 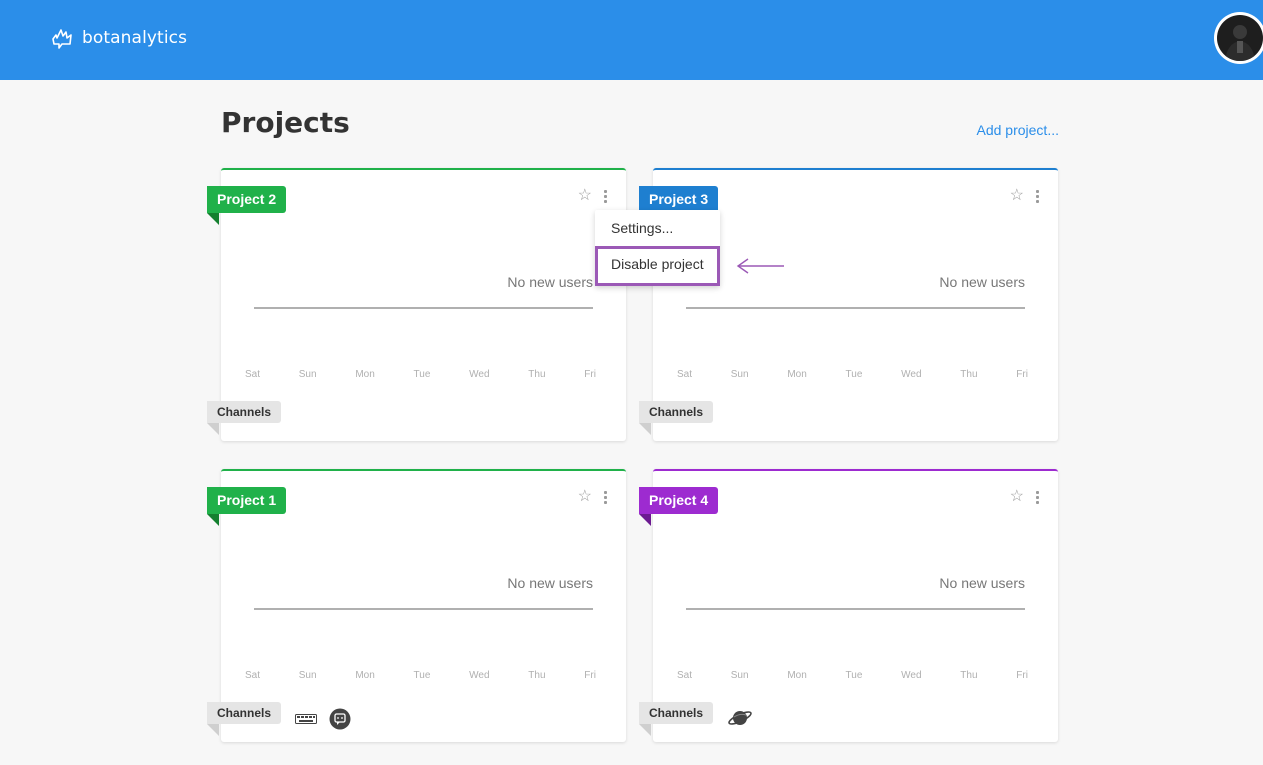 I want to click on user-avatar, so click(x=1238, y=38).